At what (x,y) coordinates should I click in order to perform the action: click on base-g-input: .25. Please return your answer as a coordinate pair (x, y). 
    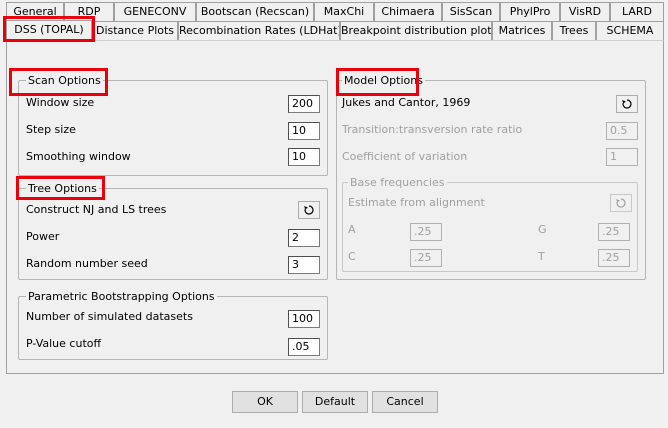
    Looking at the image, I should click on (614, 232).